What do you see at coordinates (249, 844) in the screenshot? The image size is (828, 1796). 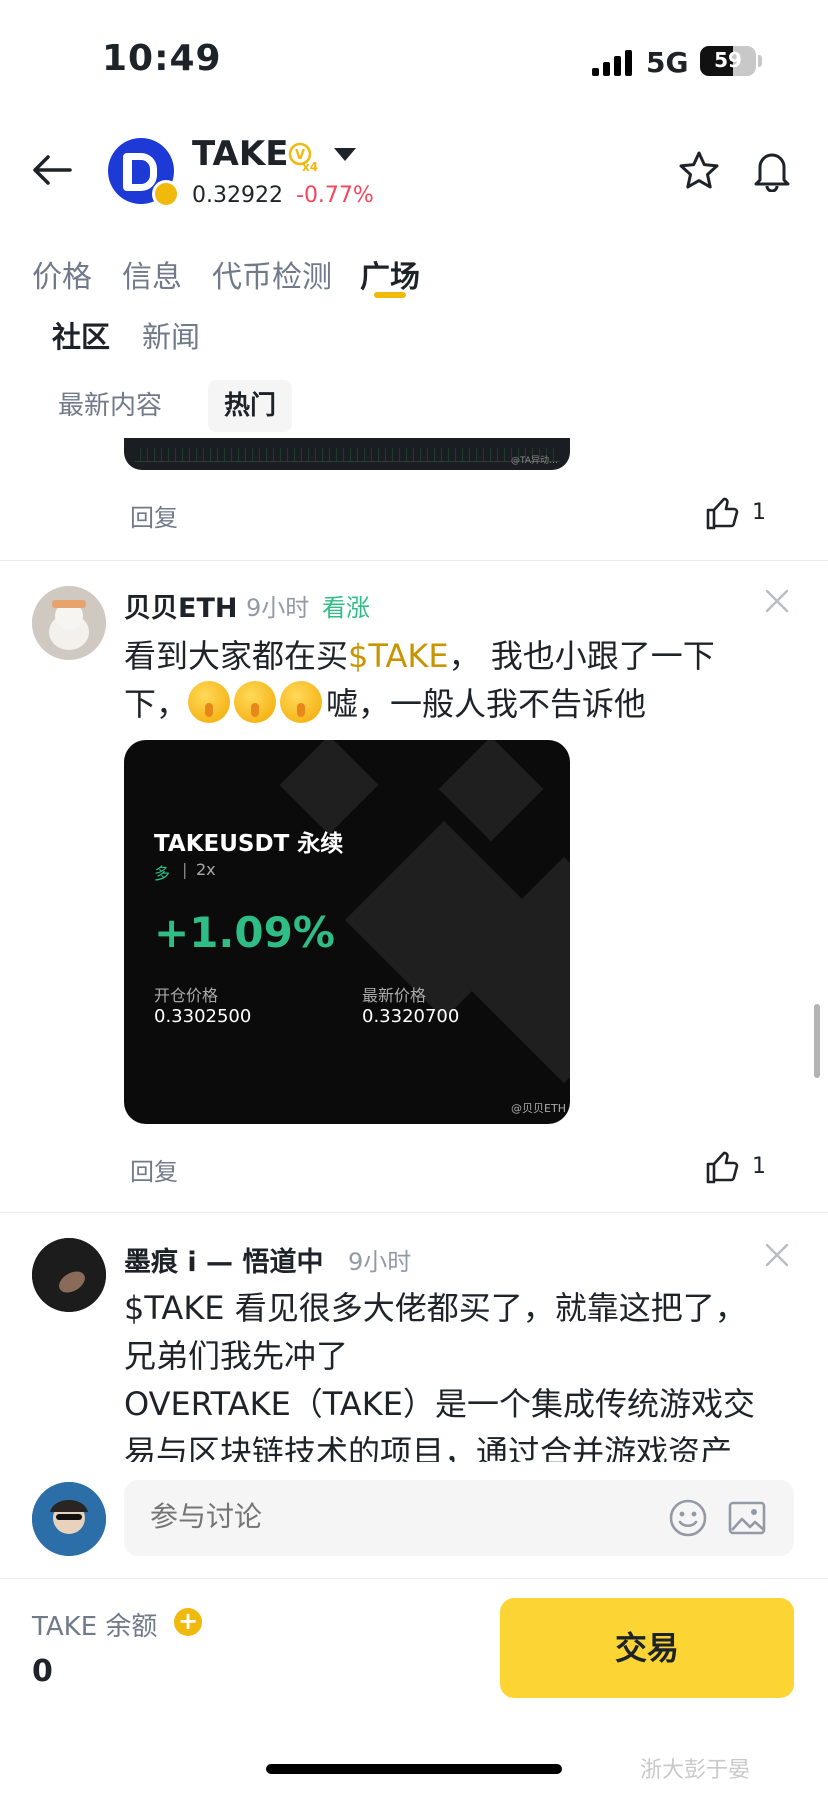 I see `card-title: TAKEUSDT 永续` at bounding box center [249, 844].